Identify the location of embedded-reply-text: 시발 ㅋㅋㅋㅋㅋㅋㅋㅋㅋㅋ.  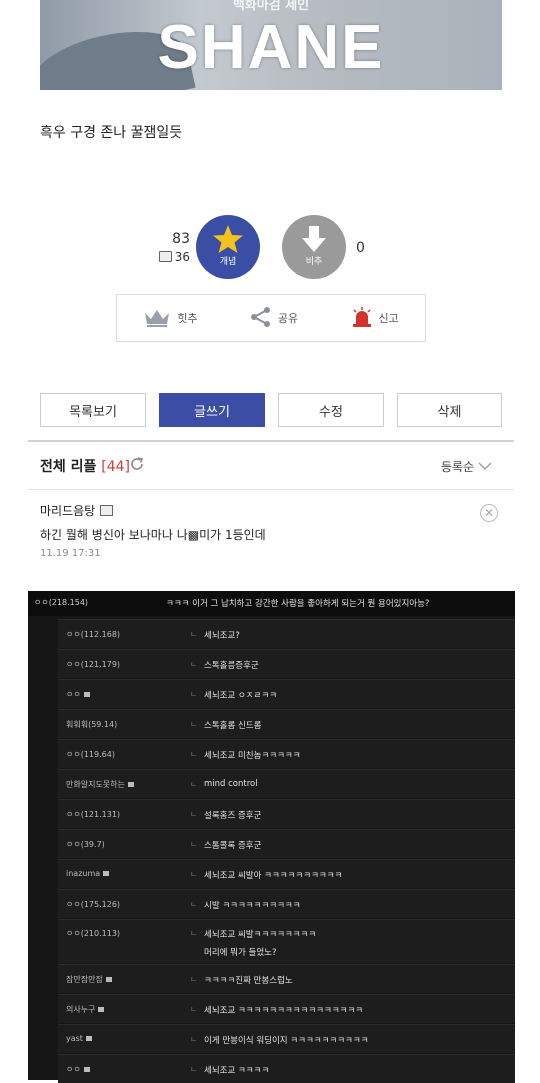
(245, 905).